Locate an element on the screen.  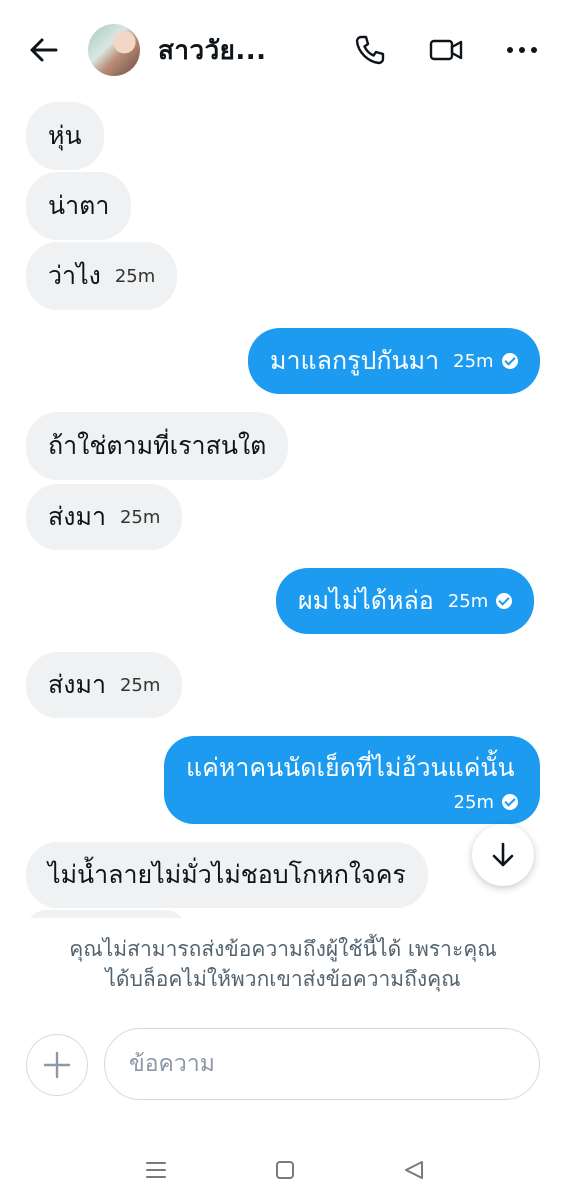
message-input-placeholder: ข้อความ is located at coordinates (172, 1064).